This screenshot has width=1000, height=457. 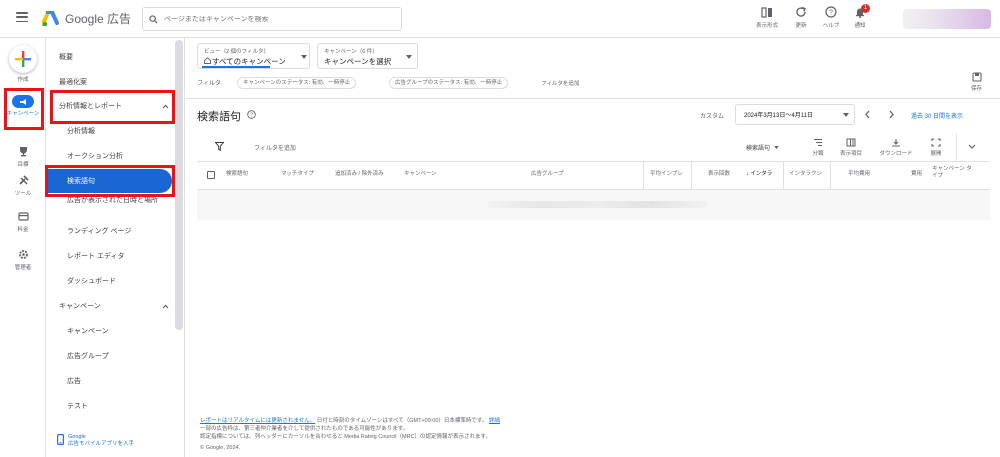 I want to click on view-selector: ビュー（2 個のフィルタ） すべてのキャンペーン, so click(x=253, y=56).